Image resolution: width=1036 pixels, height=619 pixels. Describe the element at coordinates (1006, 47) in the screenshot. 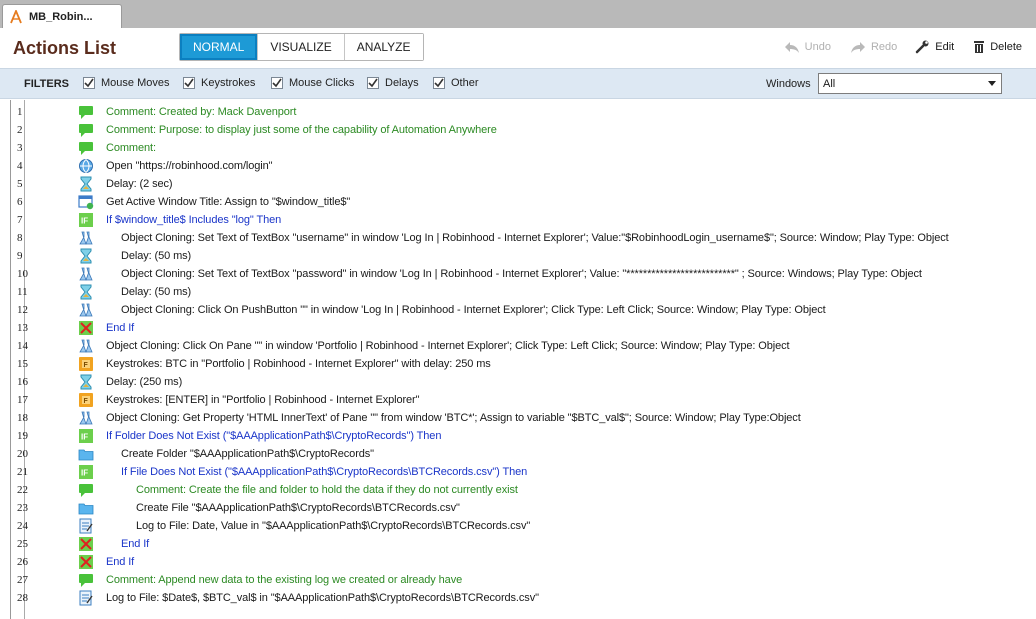

I see `delete-label: Delete` at that location.